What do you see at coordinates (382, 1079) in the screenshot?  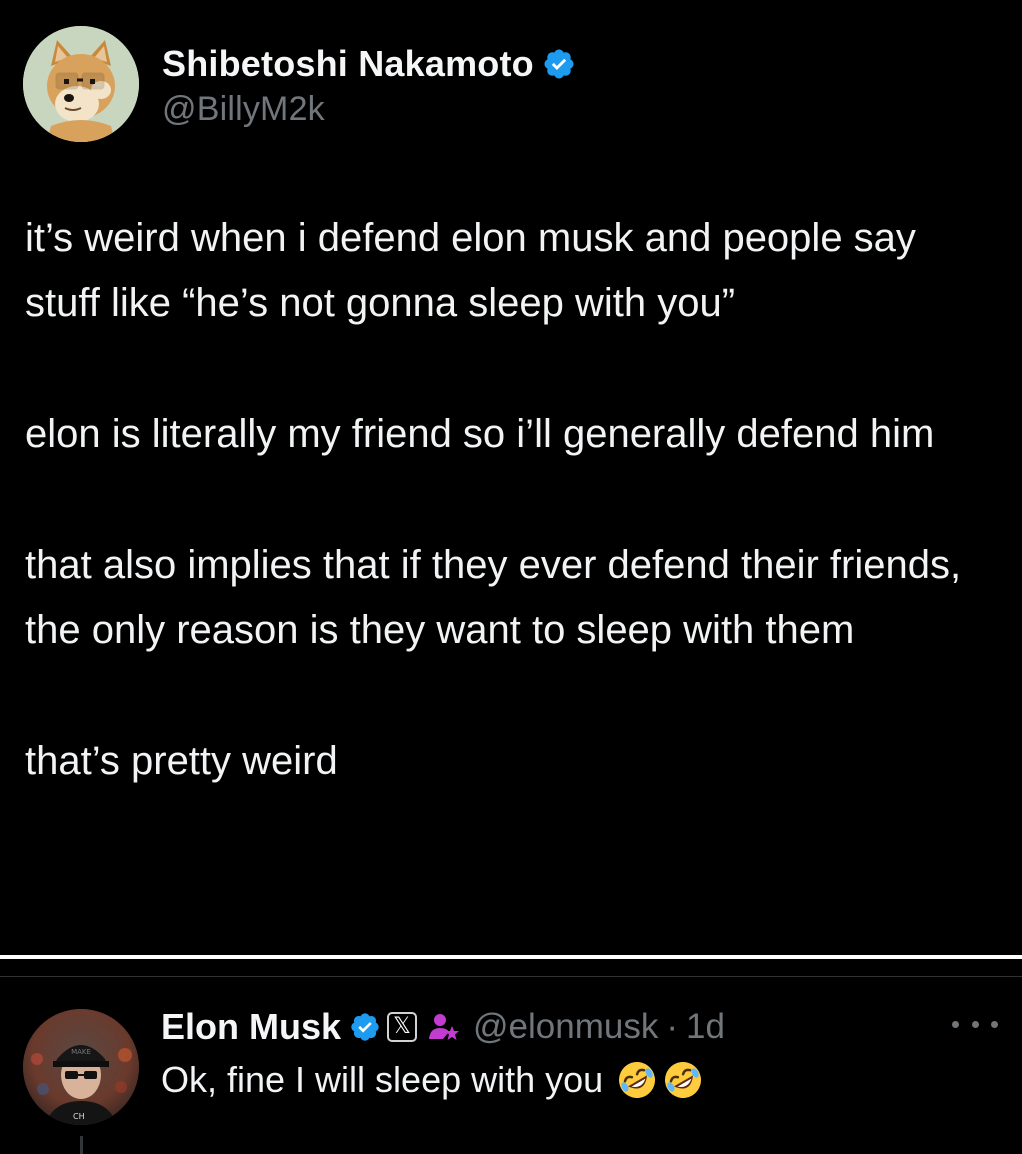 I see `reply-text: Ok, fine I will sleep with you` at bounding box center [382, 1079].